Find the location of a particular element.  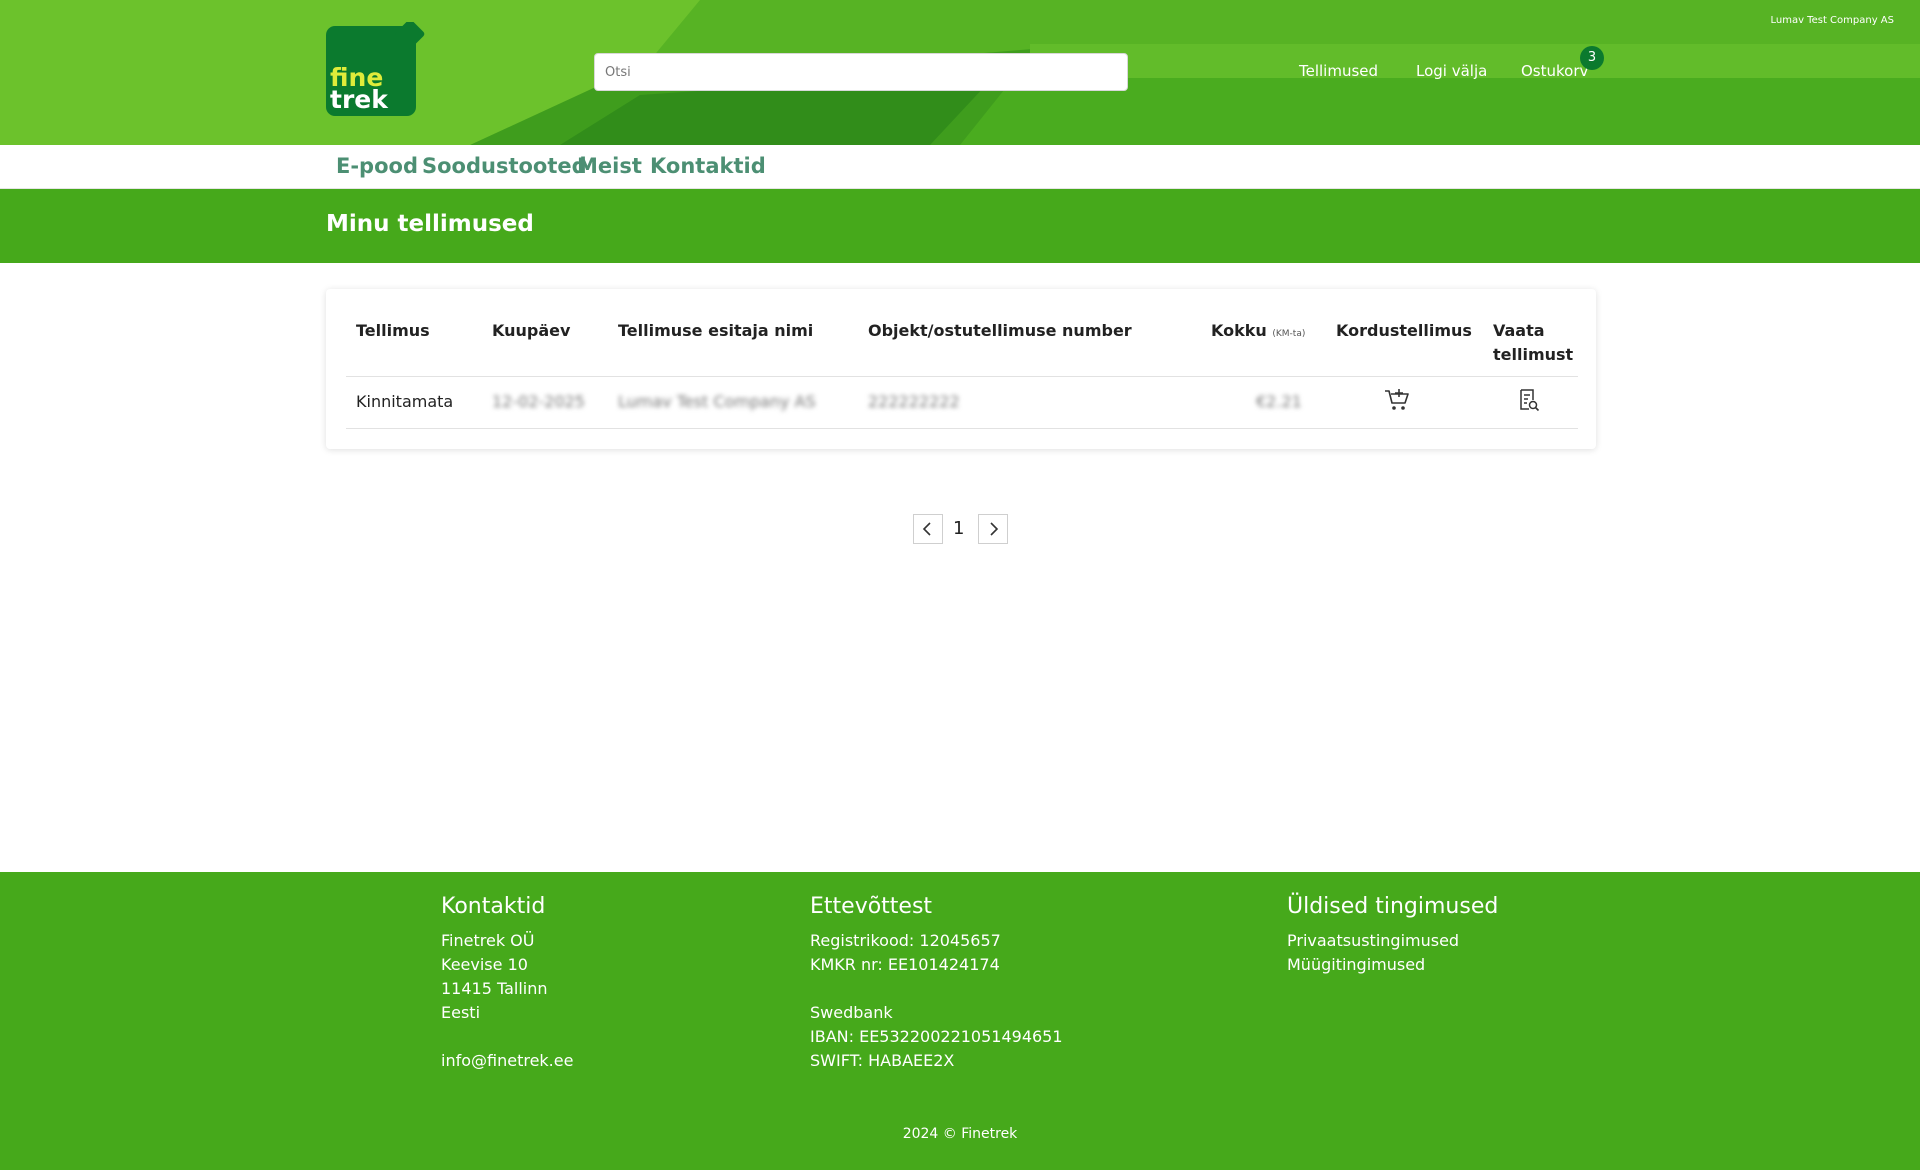

column-header-date: Kuupäev is located at coordinates (531, 330).